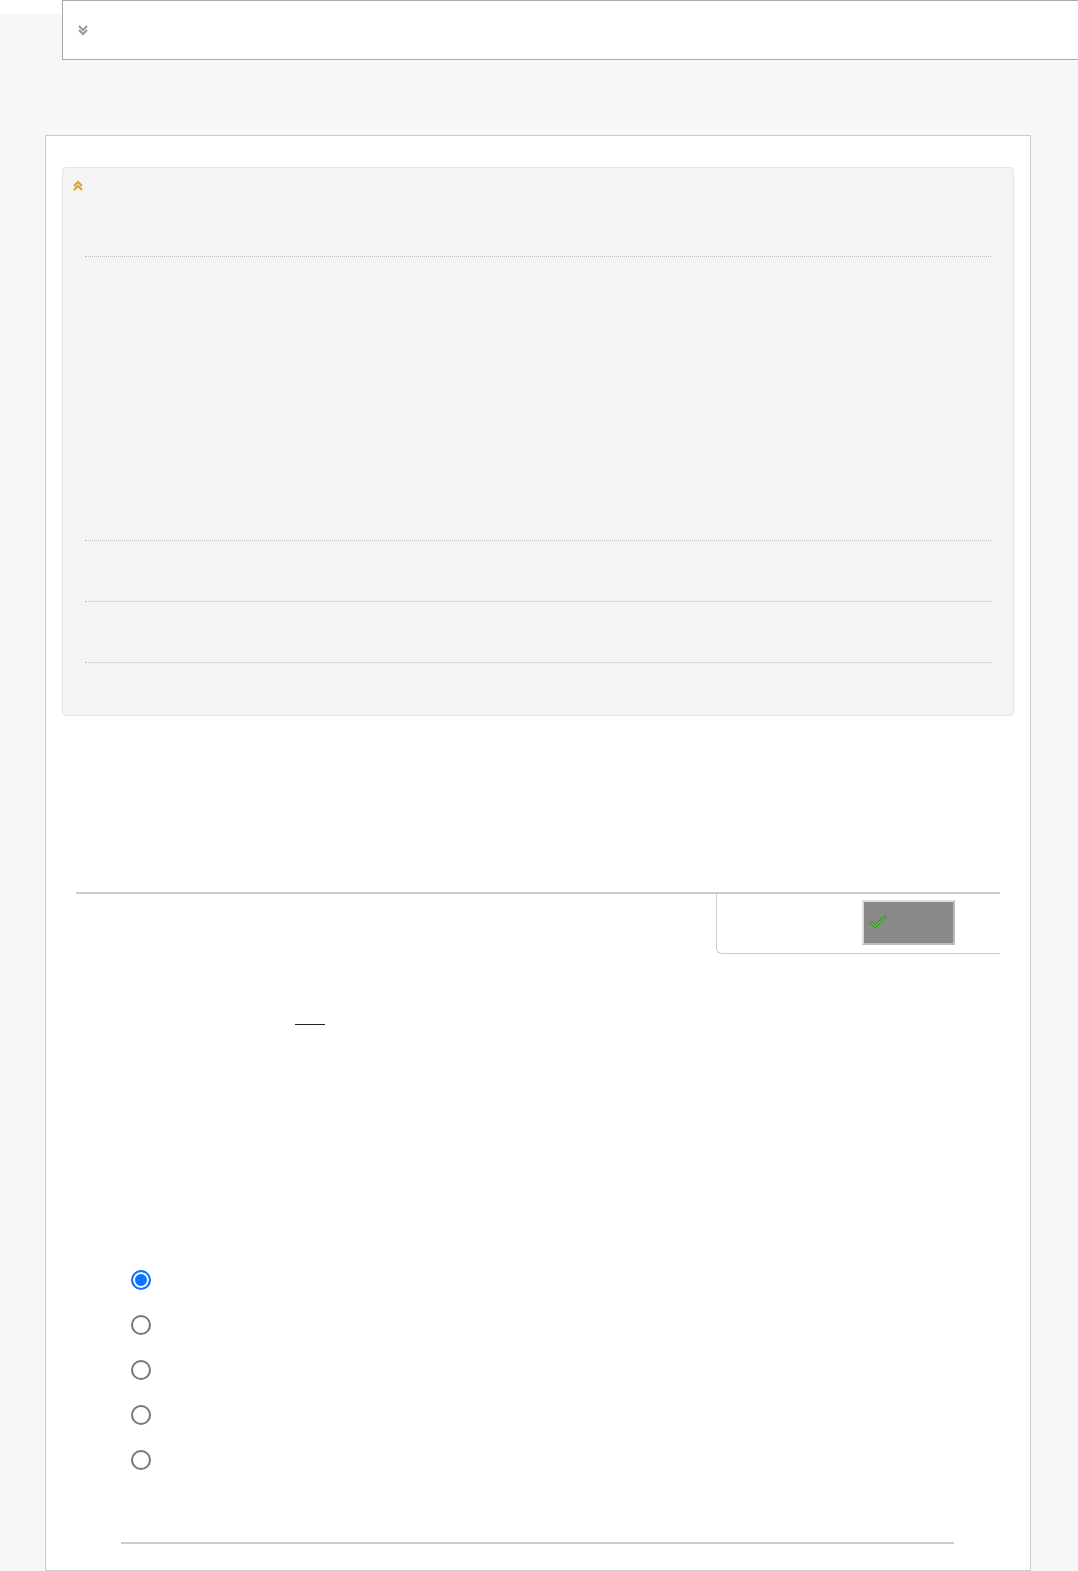 The image size is (1078, 1571). Describe the element at coordinates (878, 922) in the screenshot. I see `checkmark-icon` at that location.